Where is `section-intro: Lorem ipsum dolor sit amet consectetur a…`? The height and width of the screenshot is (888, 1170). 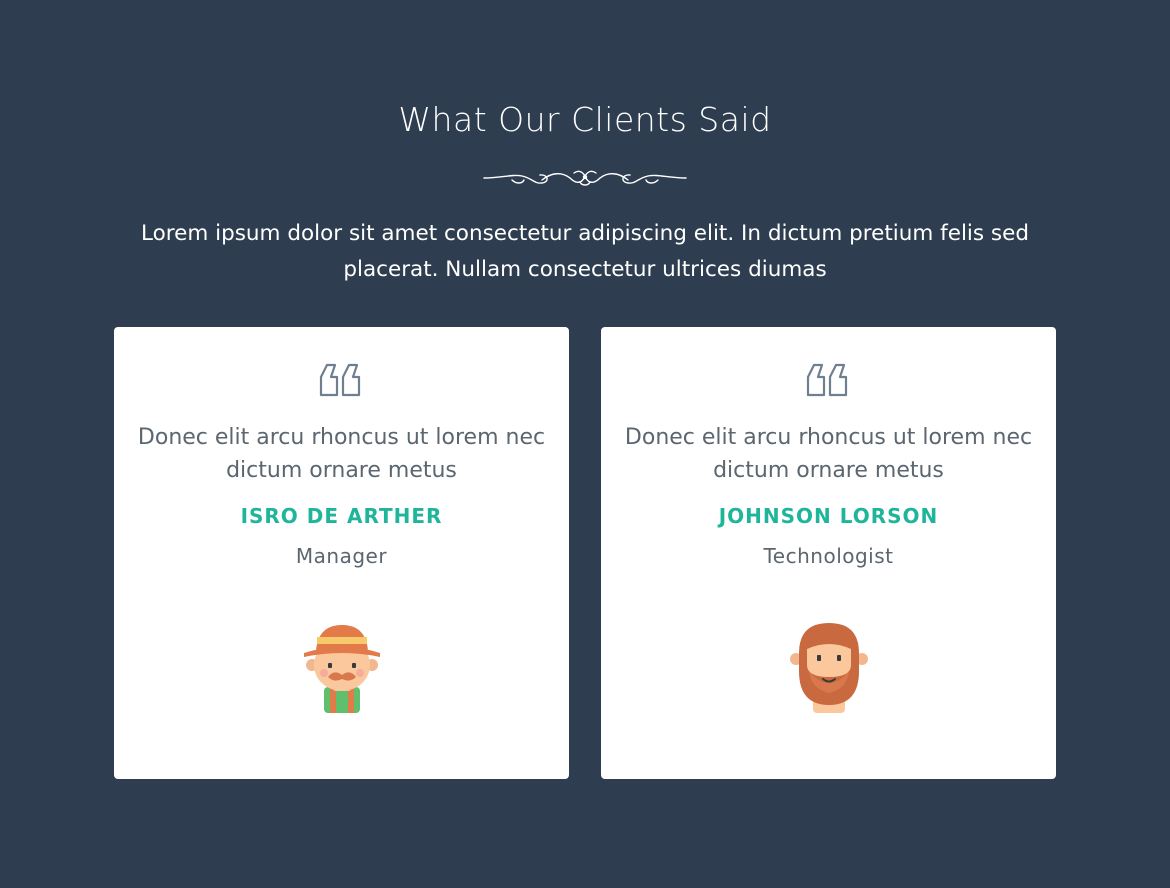
section-intro: Lorem ipsum dolor sit amet consectetur a… is located at coordinates (585, 251).